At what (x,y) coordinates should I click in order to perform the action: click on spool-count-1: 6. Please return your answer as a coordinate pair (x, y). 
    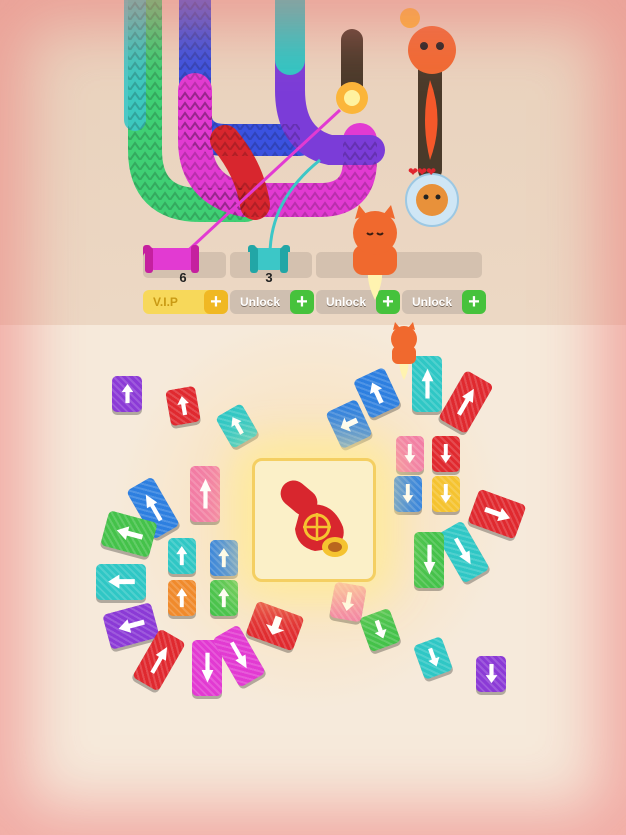
    Looking at the image, I should click on (183, 277).